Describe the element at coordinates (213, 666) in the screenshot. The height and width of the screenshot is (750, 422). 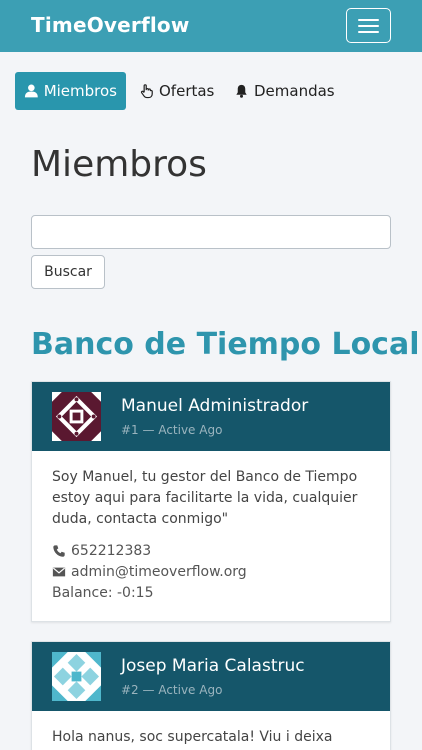
I see `member-name: Josep Maria Calastruc` at that location.